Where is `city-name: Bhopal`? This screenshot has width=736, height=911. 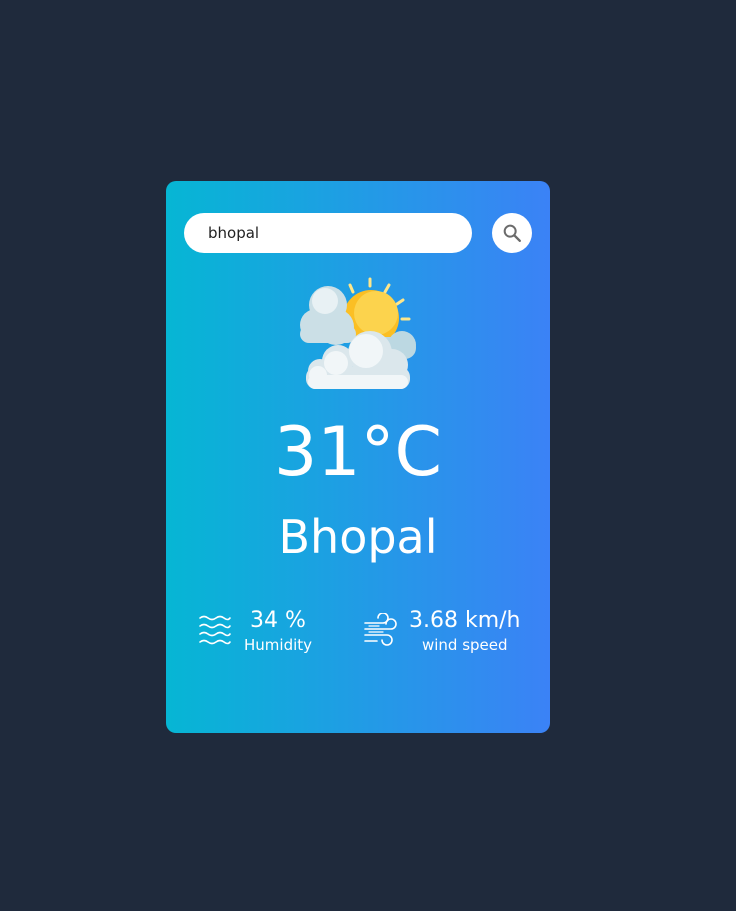
city-name: Bhopal is located at coordinates (358, 537).